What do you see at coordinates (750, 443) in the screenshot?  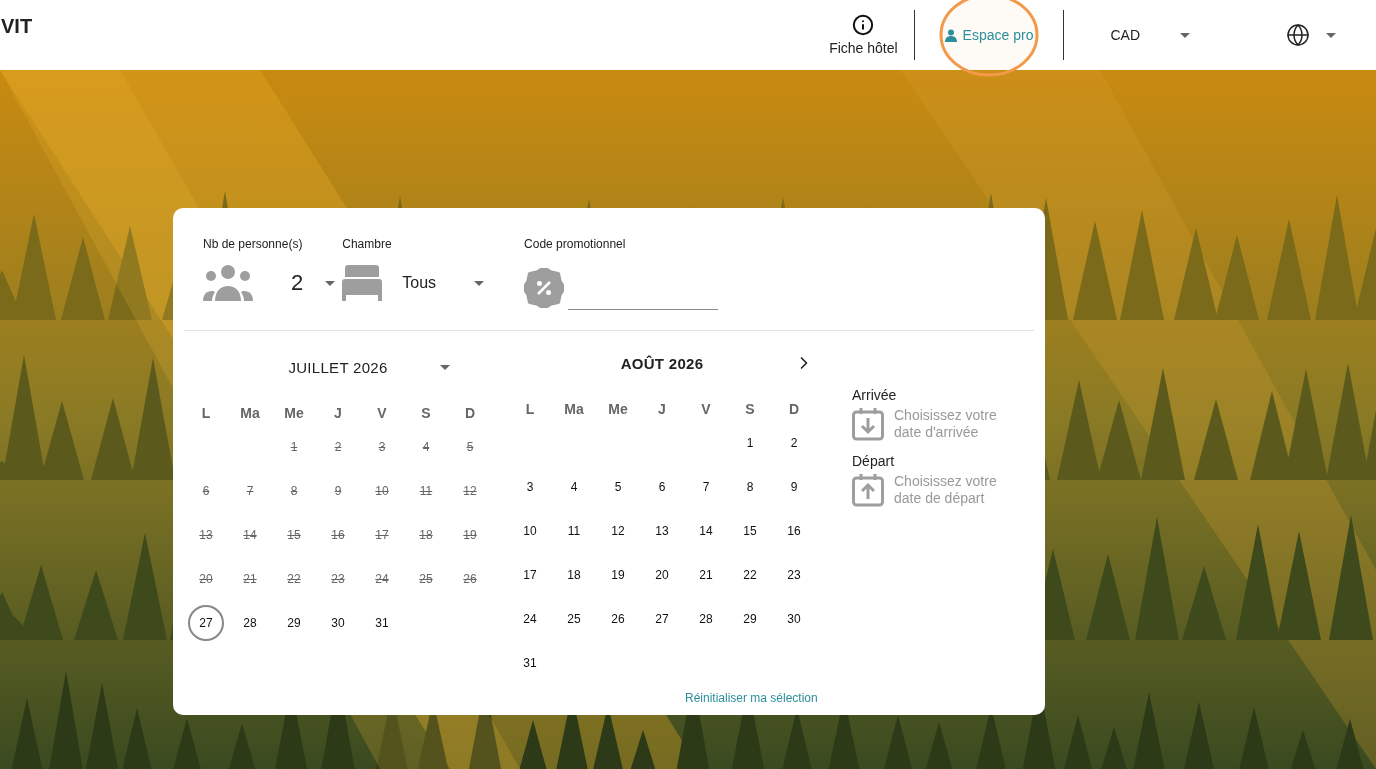 I see `calendar-day: 1` at bounding box center [750, 443].